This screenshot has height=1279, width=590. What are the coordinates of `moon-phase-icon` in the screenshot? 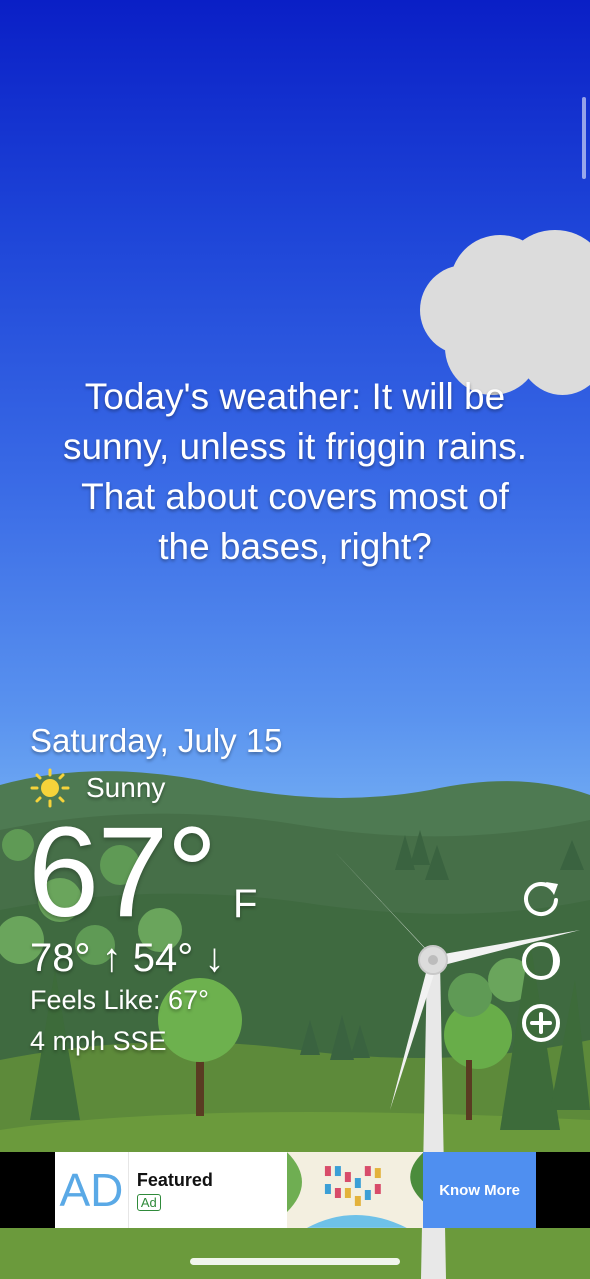 It's located at (541, 961).